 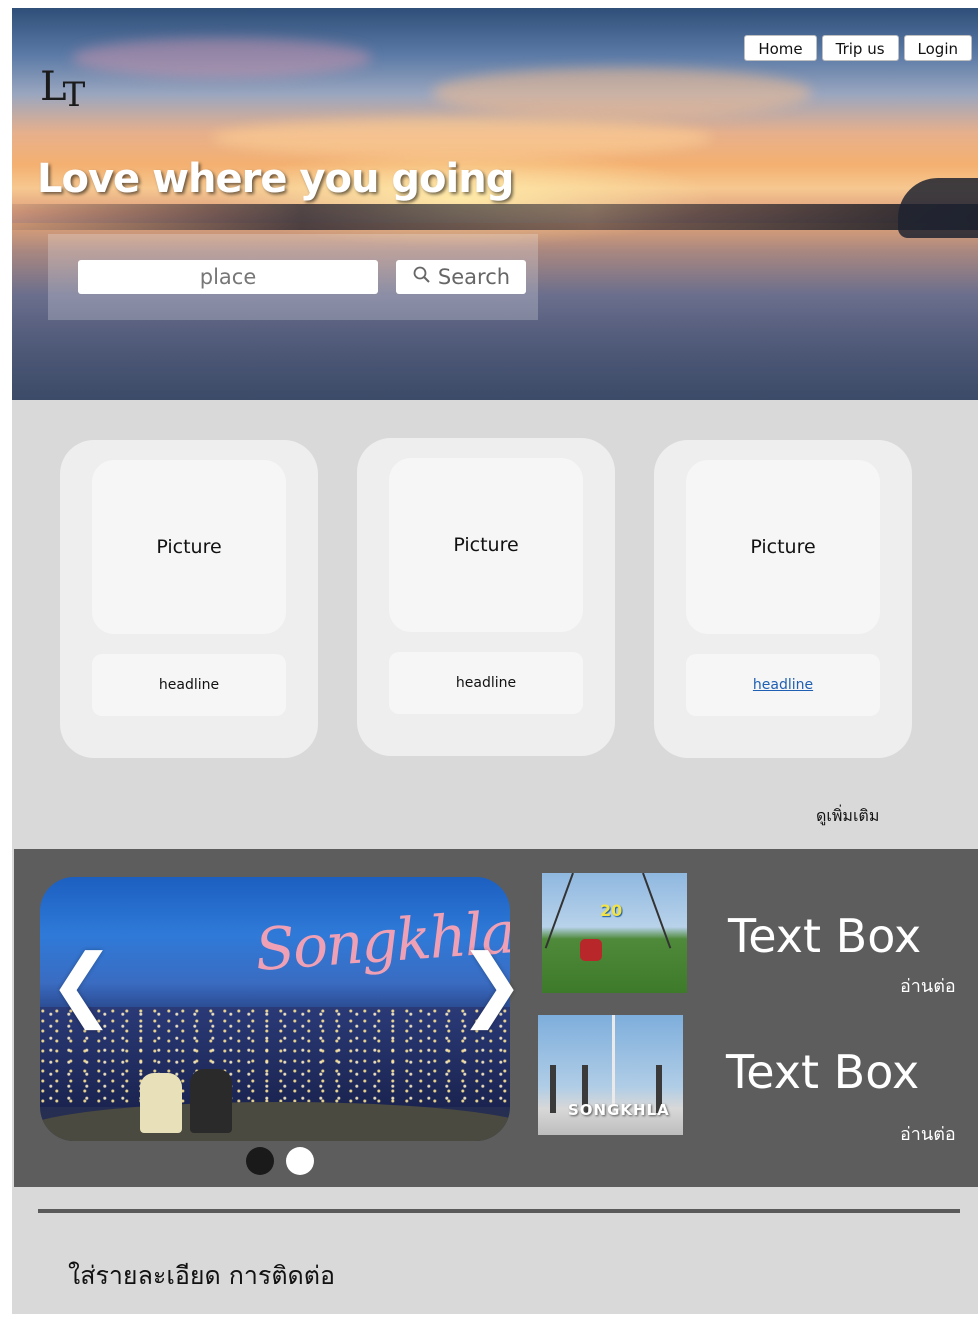 What do you see at coordinates (780, 48) in the screenshot?
I see `nav-home-button: Home` at bounding box center [780, 48].